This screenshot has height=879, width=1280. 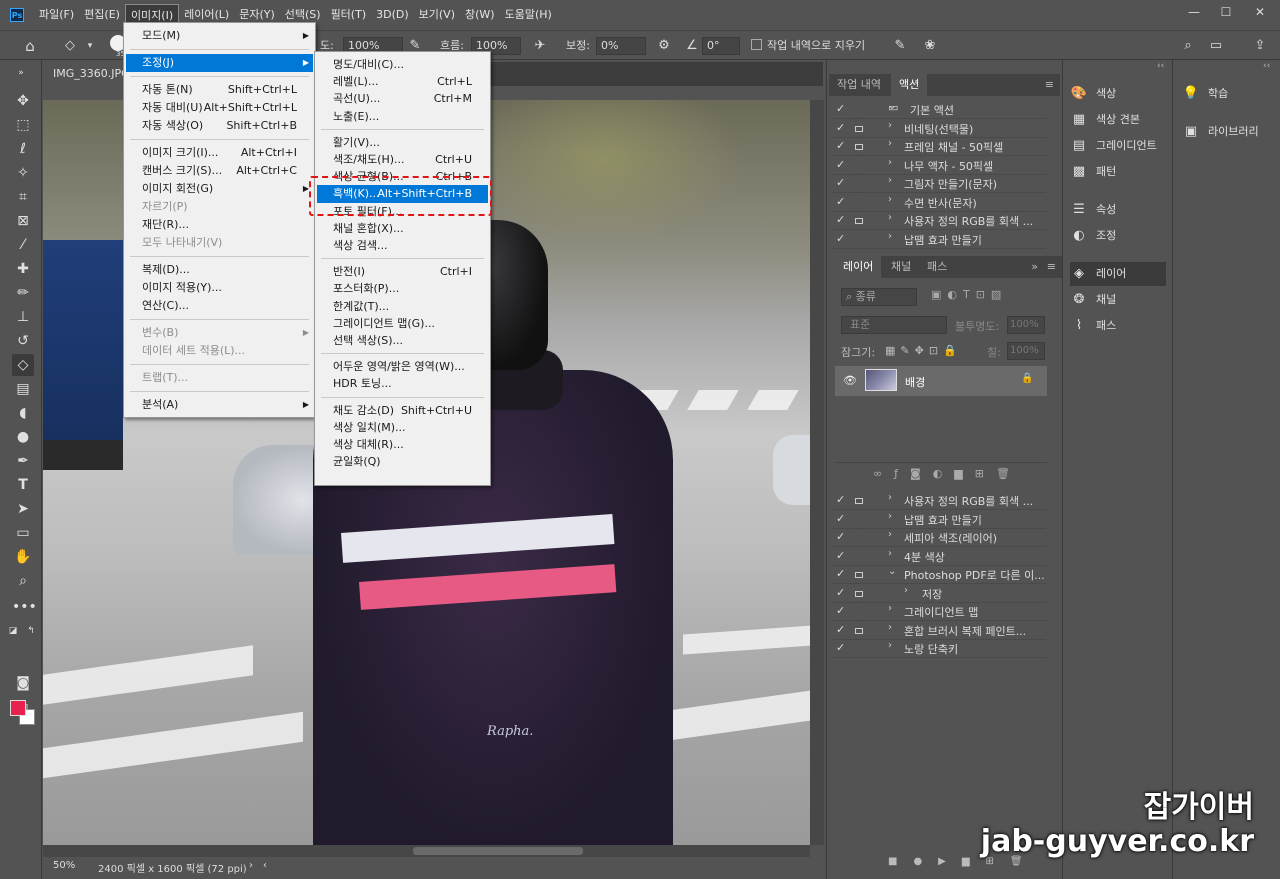 What do you see at coordinates (528, 15) in the screenshot?
I see `menu-10: 도움말(H)` at bounding box center [528, 15].